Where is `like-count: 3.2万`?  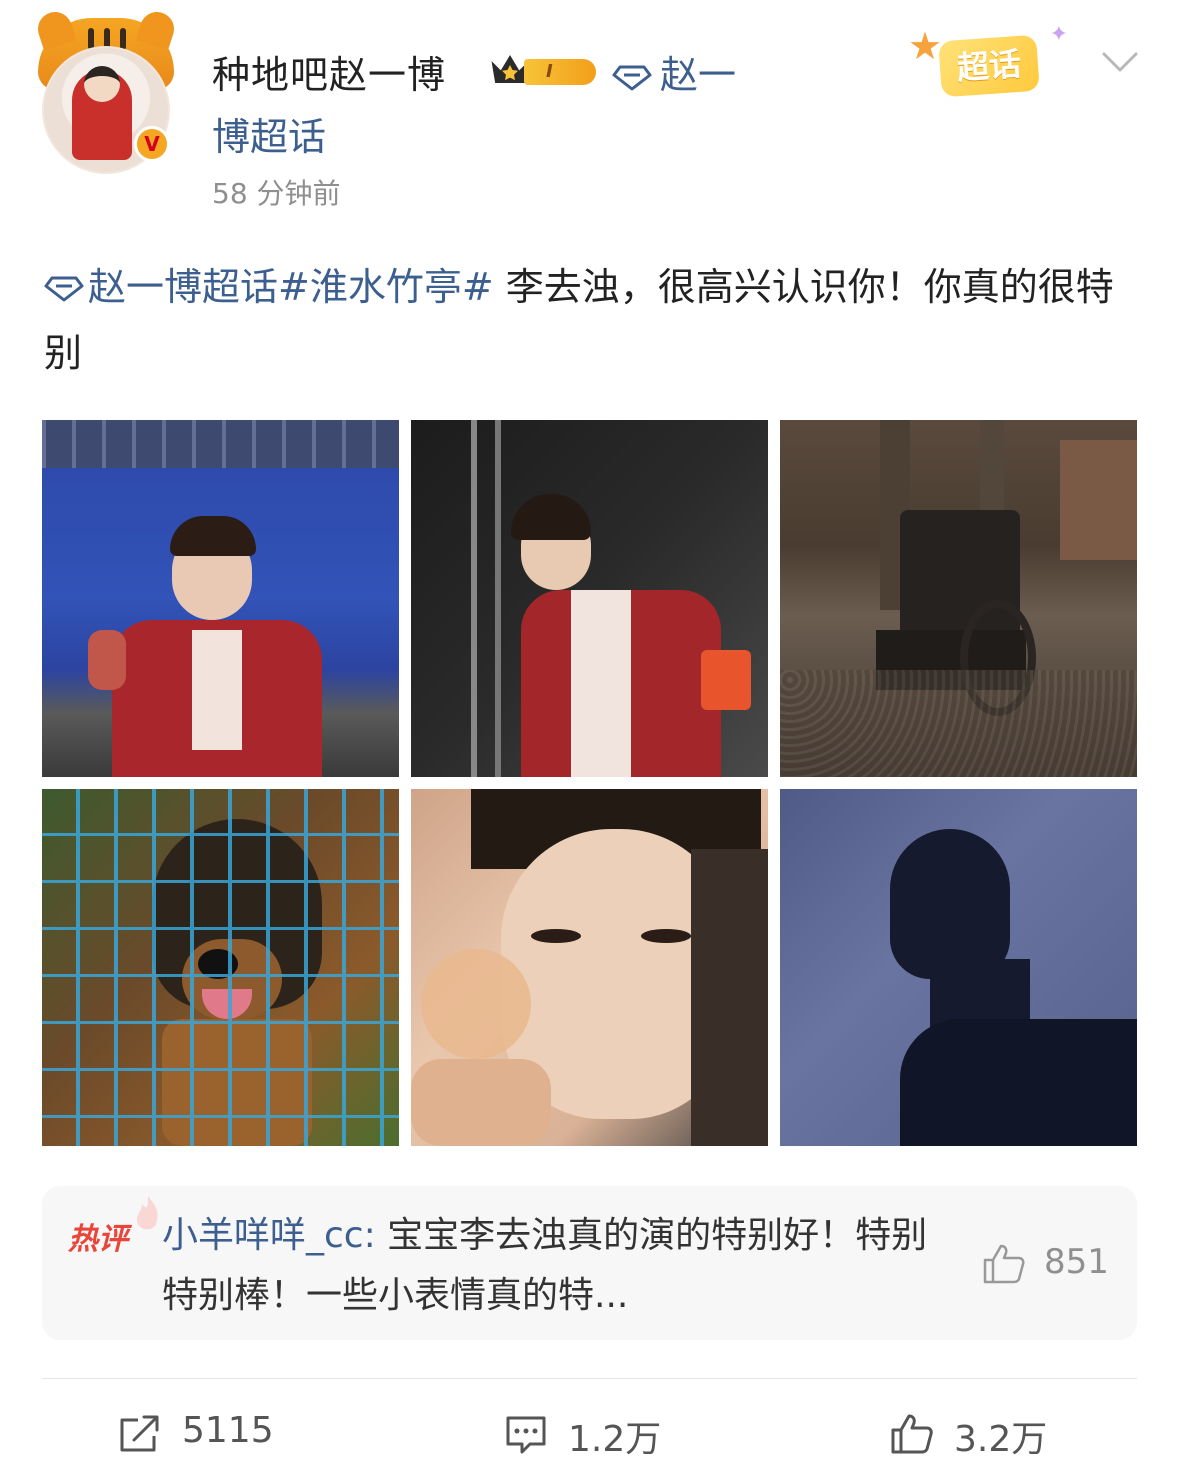 like-count: 3.2万 is located at coordinates (1001, 1439).